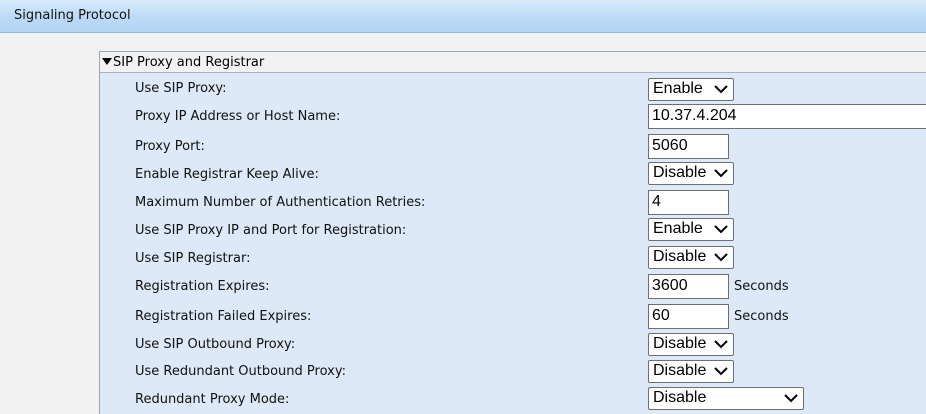  Describe the element at coordinates (513, 89) in the screenshot. I see `use-sip-proxy-row: Use SIP Proxy: Enable` at that location.